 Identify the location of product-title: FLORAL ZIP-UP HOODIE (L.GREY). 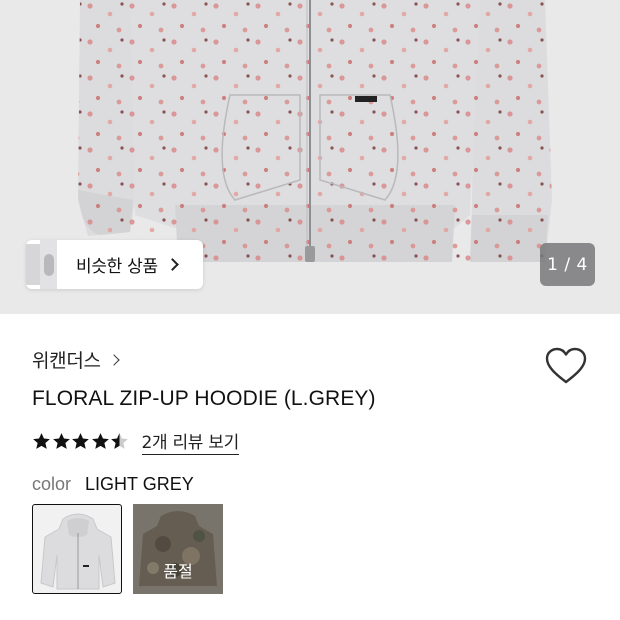
(204, 398).